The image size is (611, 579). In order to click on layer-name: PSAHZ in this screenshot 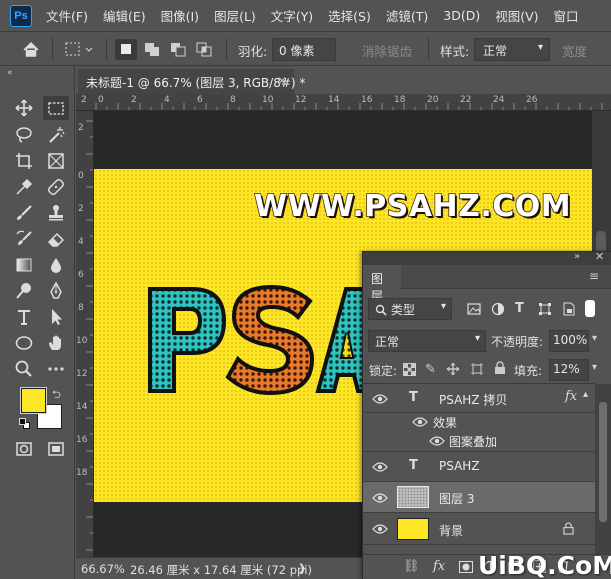, I will do `click(459, 466)`.